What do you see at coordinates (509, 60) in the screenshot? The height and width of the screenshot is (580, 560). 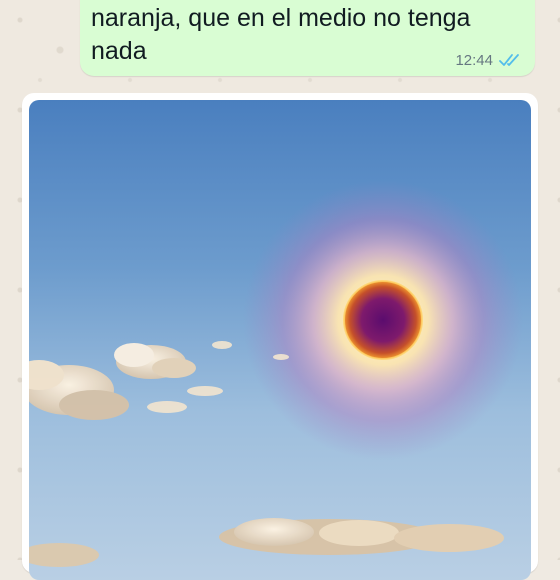 I see `double-check-read-icon` at bounding box center [509, 60].